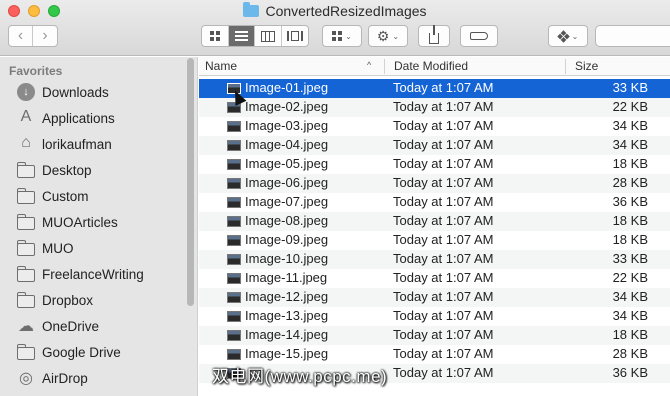 This screenshot has height=396, width=670. Describe the element at coordinates (479, 36) in the screenshot. I see `edit-tags-button` at that location.